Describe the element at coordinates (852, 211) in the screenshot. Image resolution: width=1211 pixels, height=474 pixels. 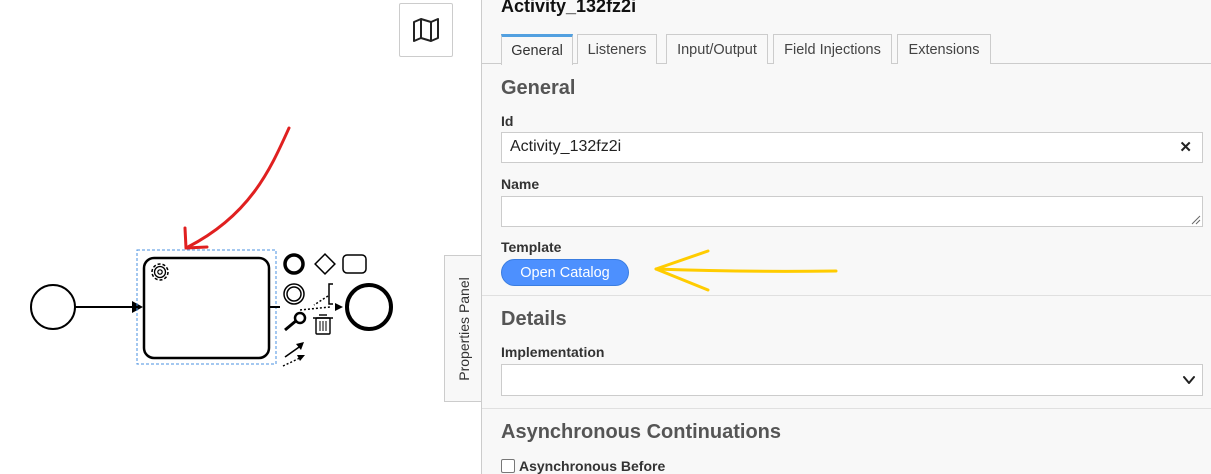
I see `name-field` at that location.